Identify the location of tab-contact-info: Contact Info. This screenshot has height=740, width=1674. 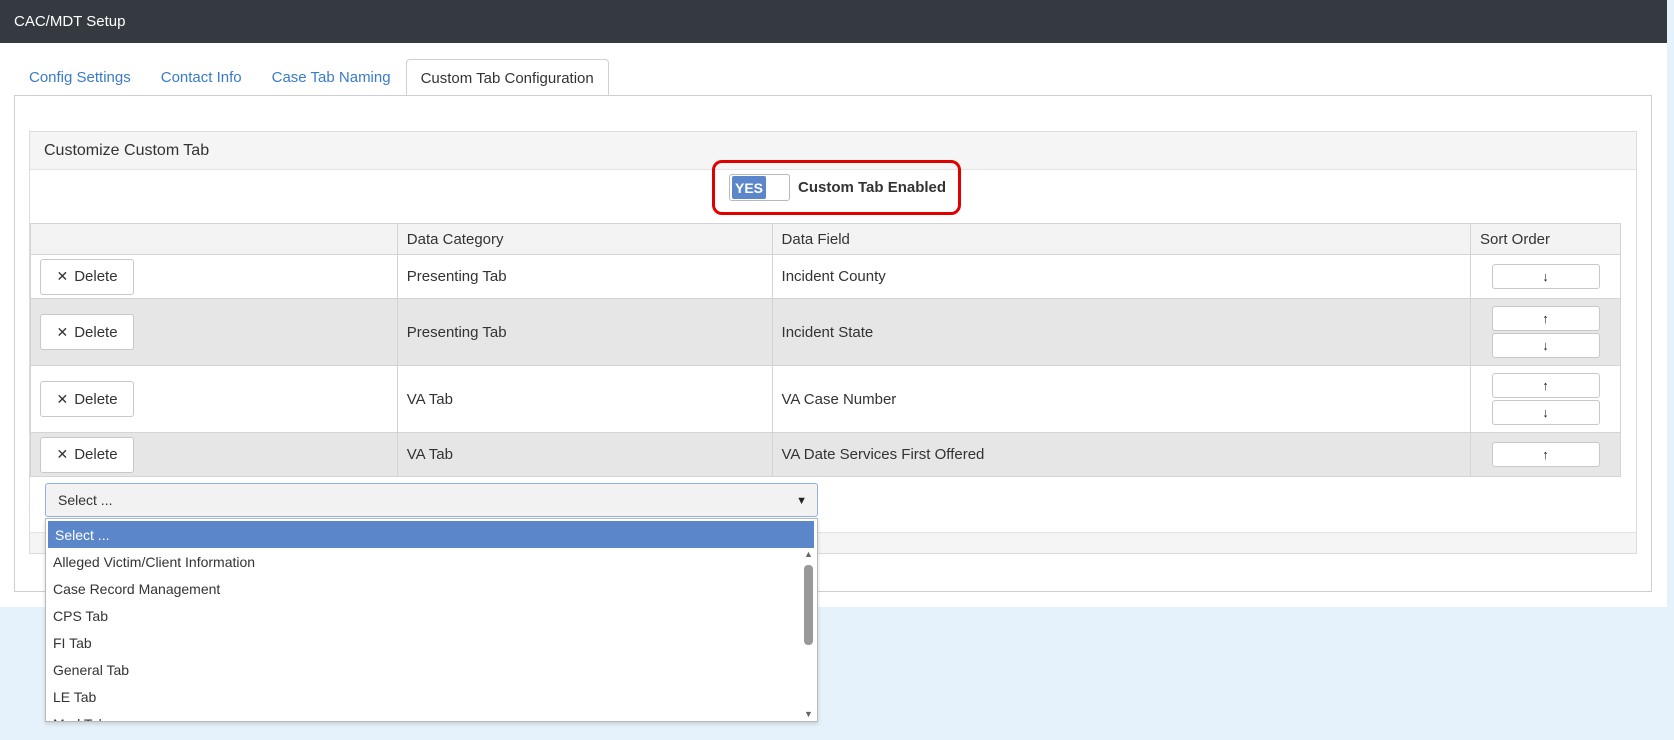
(201, 77).